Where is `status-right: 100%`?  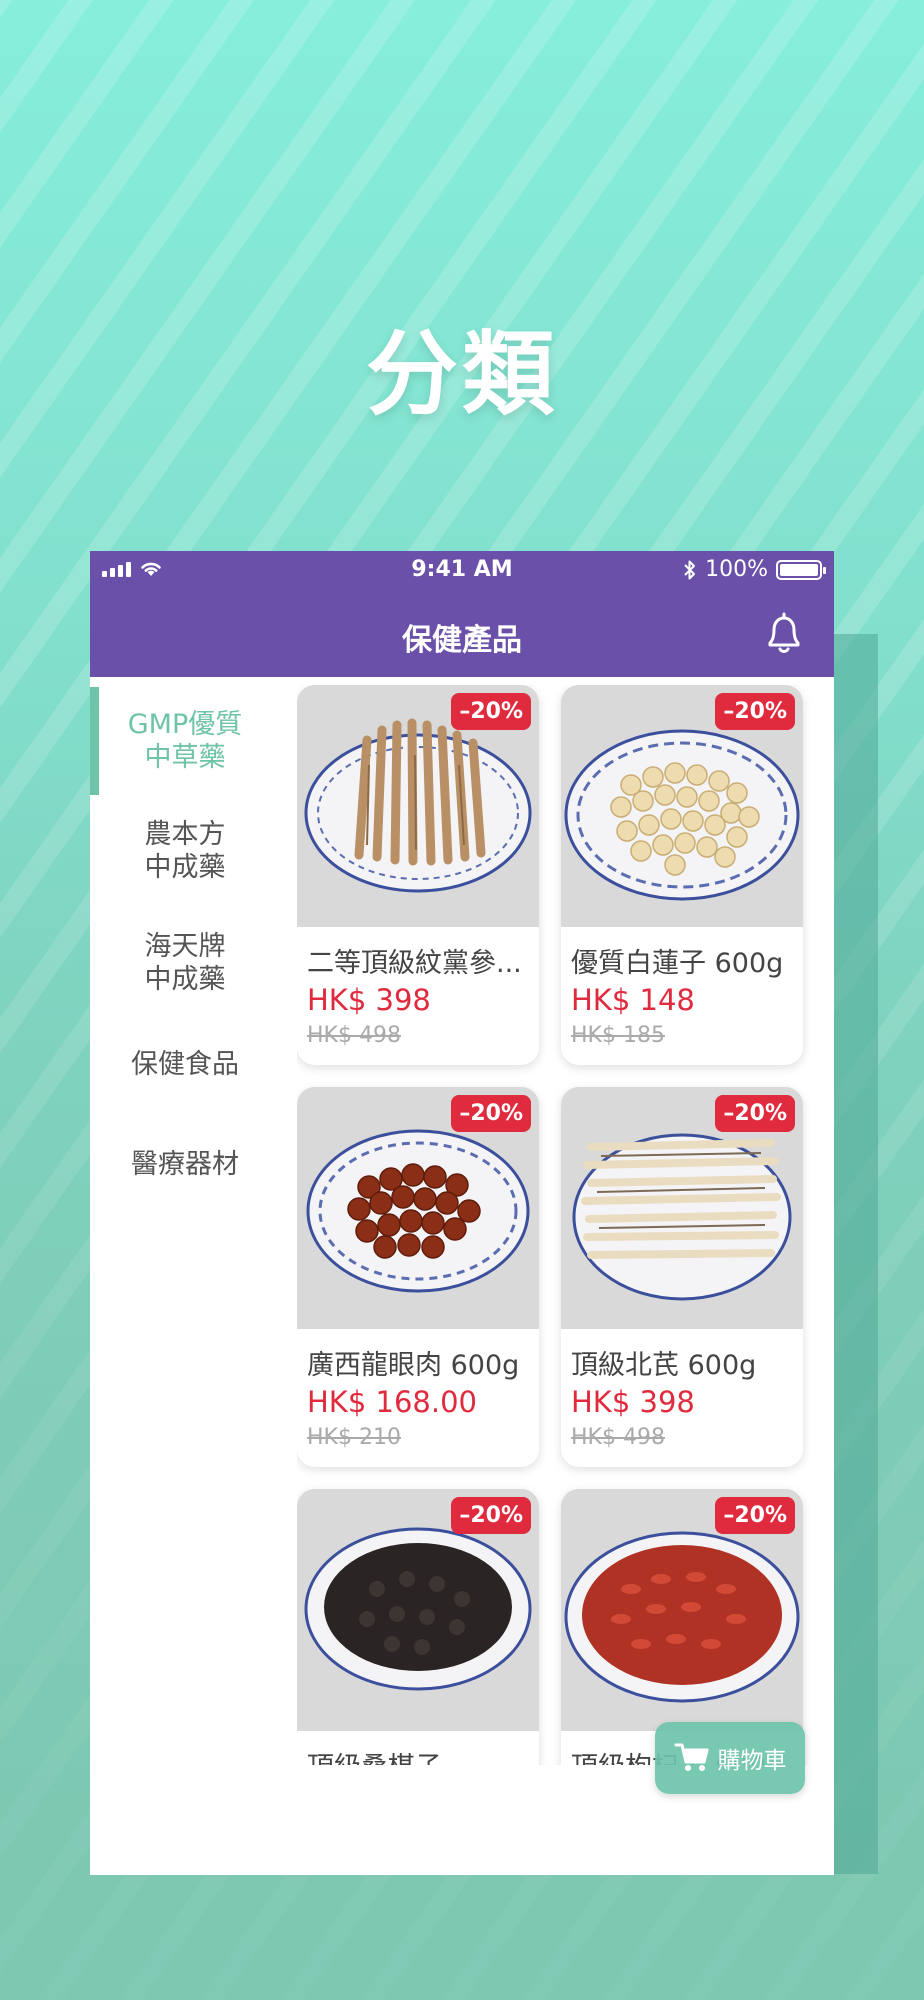
status-right: 100% is located at coordinates (754, 569).